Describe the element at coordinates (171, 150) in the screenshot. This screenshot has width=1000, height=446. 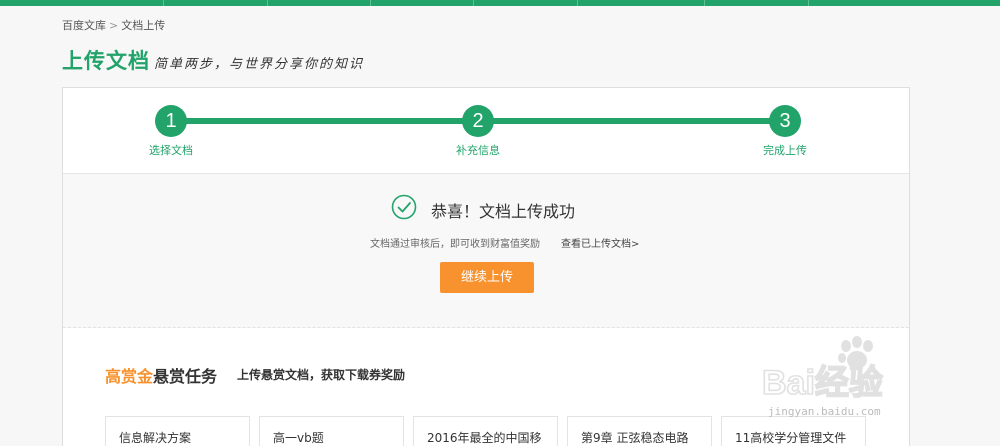
I see `step-1-label: 选择文档` at that location.